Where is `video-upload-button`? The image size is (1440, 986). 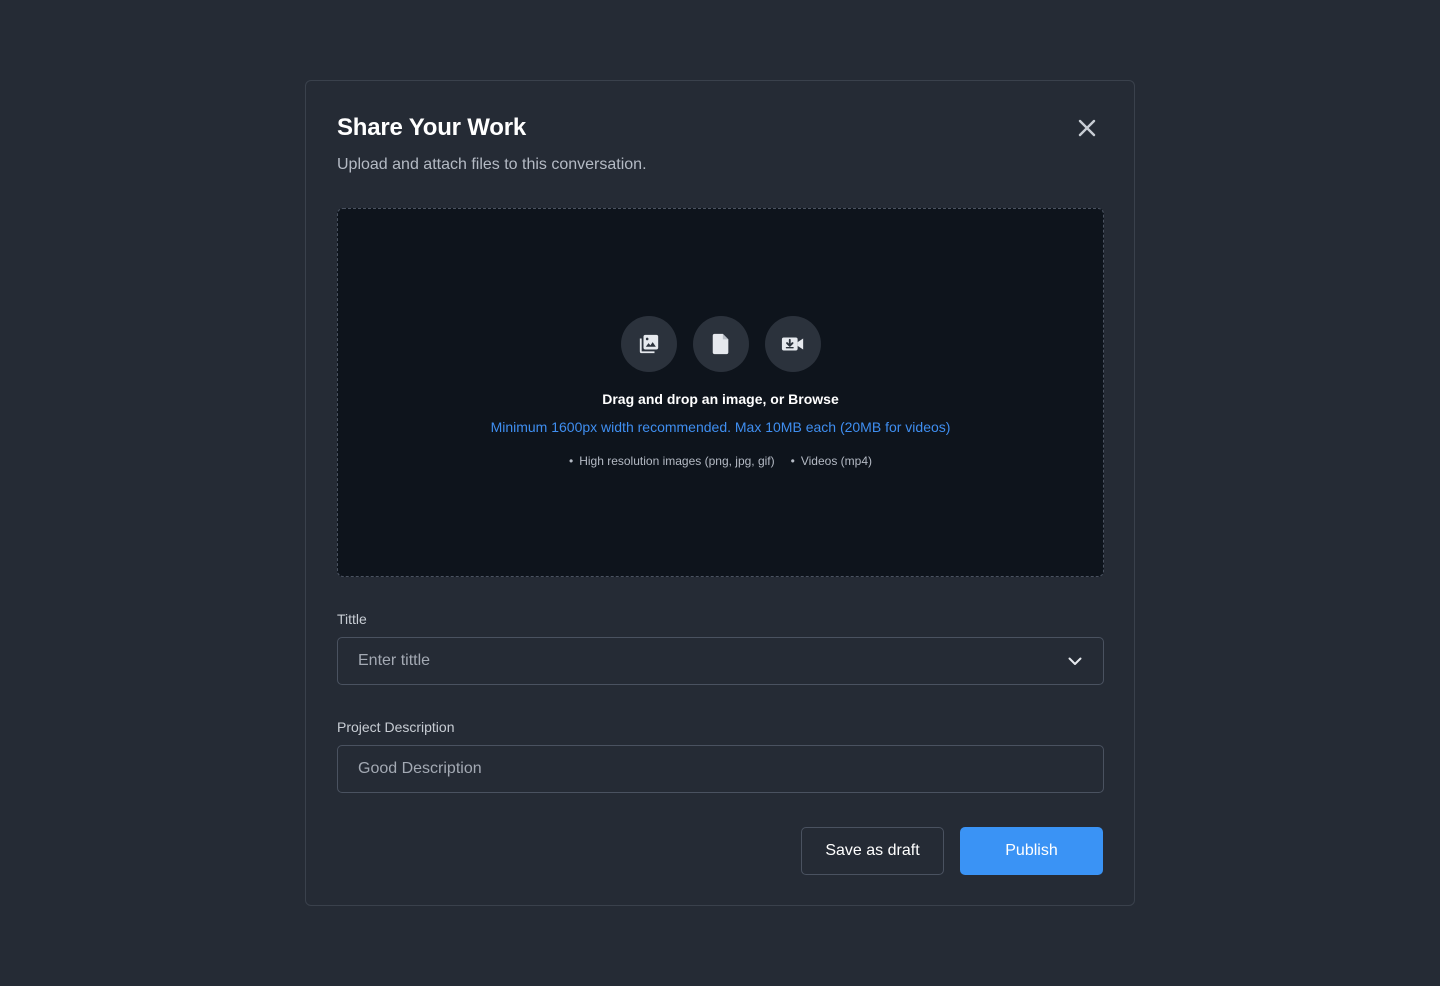
video-upload-button is located at coordinates (792, 344).